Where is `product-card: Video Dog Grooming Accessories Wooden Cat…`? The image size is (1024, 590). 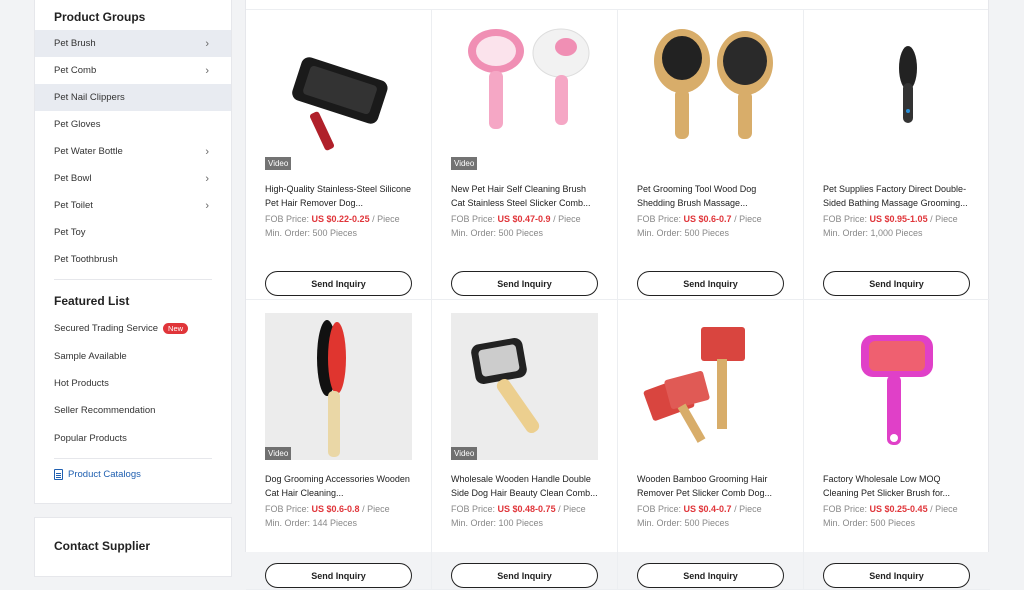
product-card: Video Dog Grooming Accessories Wooden Cat… is located at coordinates (339, 445).